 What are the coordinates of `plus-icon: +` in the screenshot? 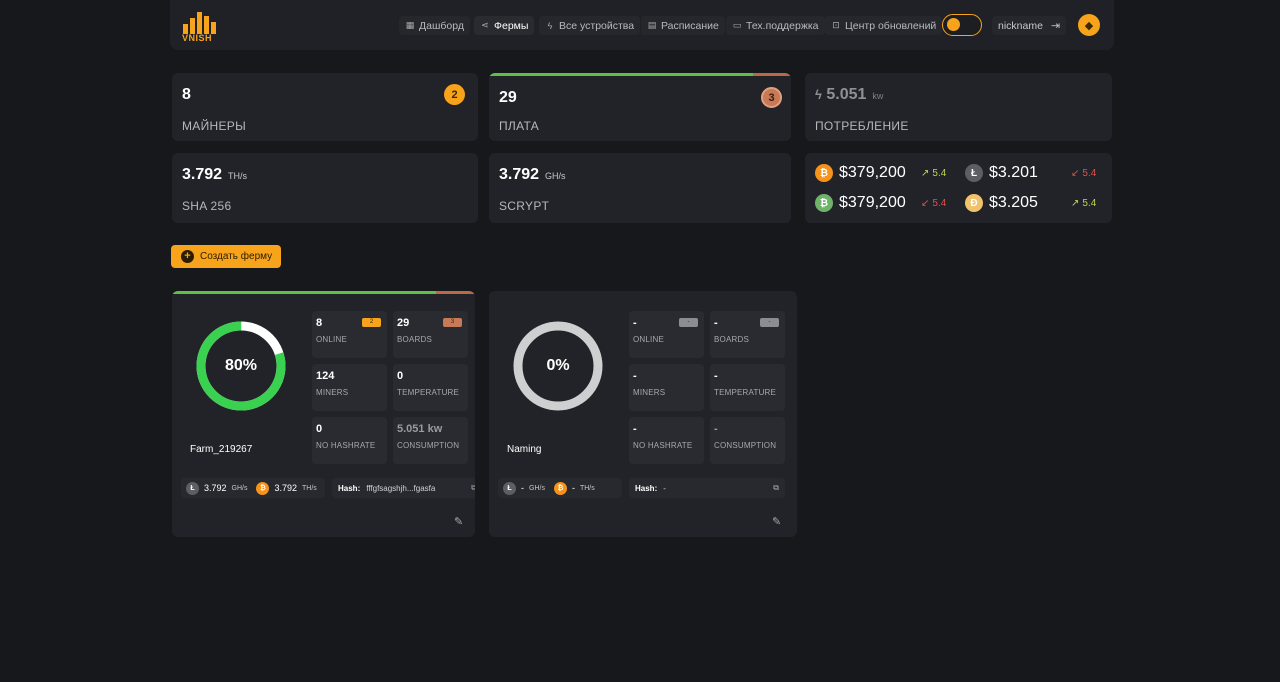 It's located at (187, 256).